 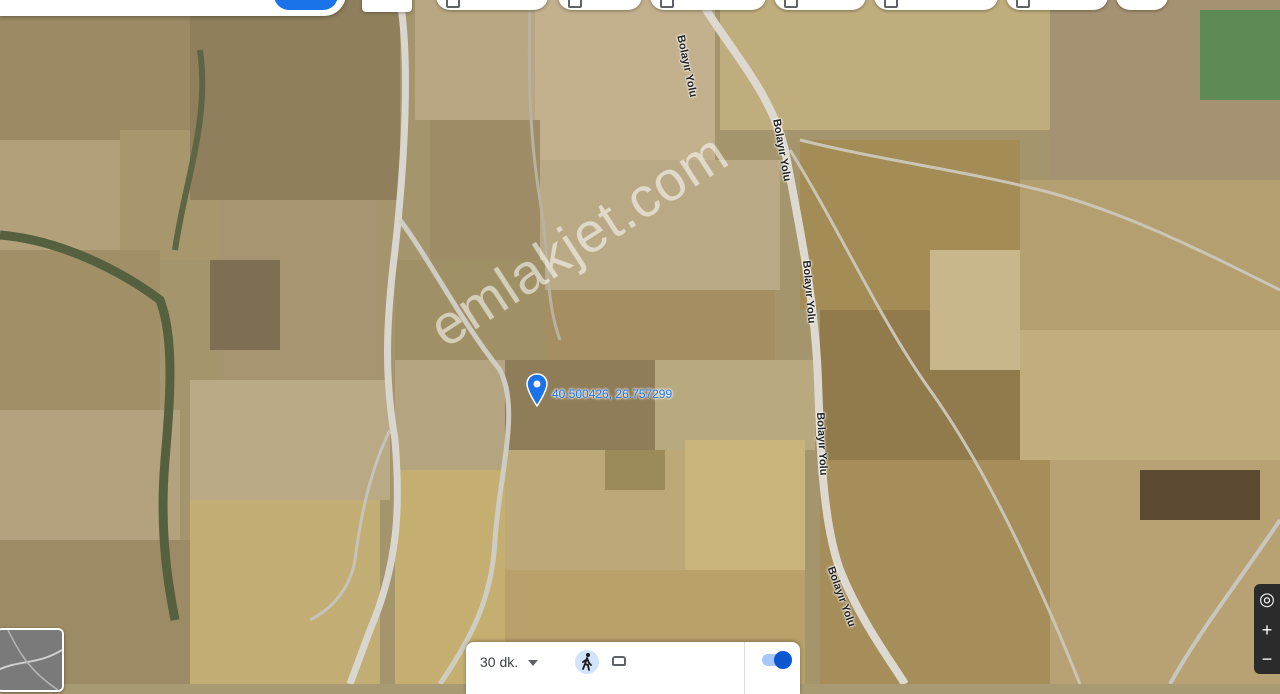 What do you see at coordinates (387, 6) in the screenshot?
I see `layers-button` at bounding box center [387, 6].